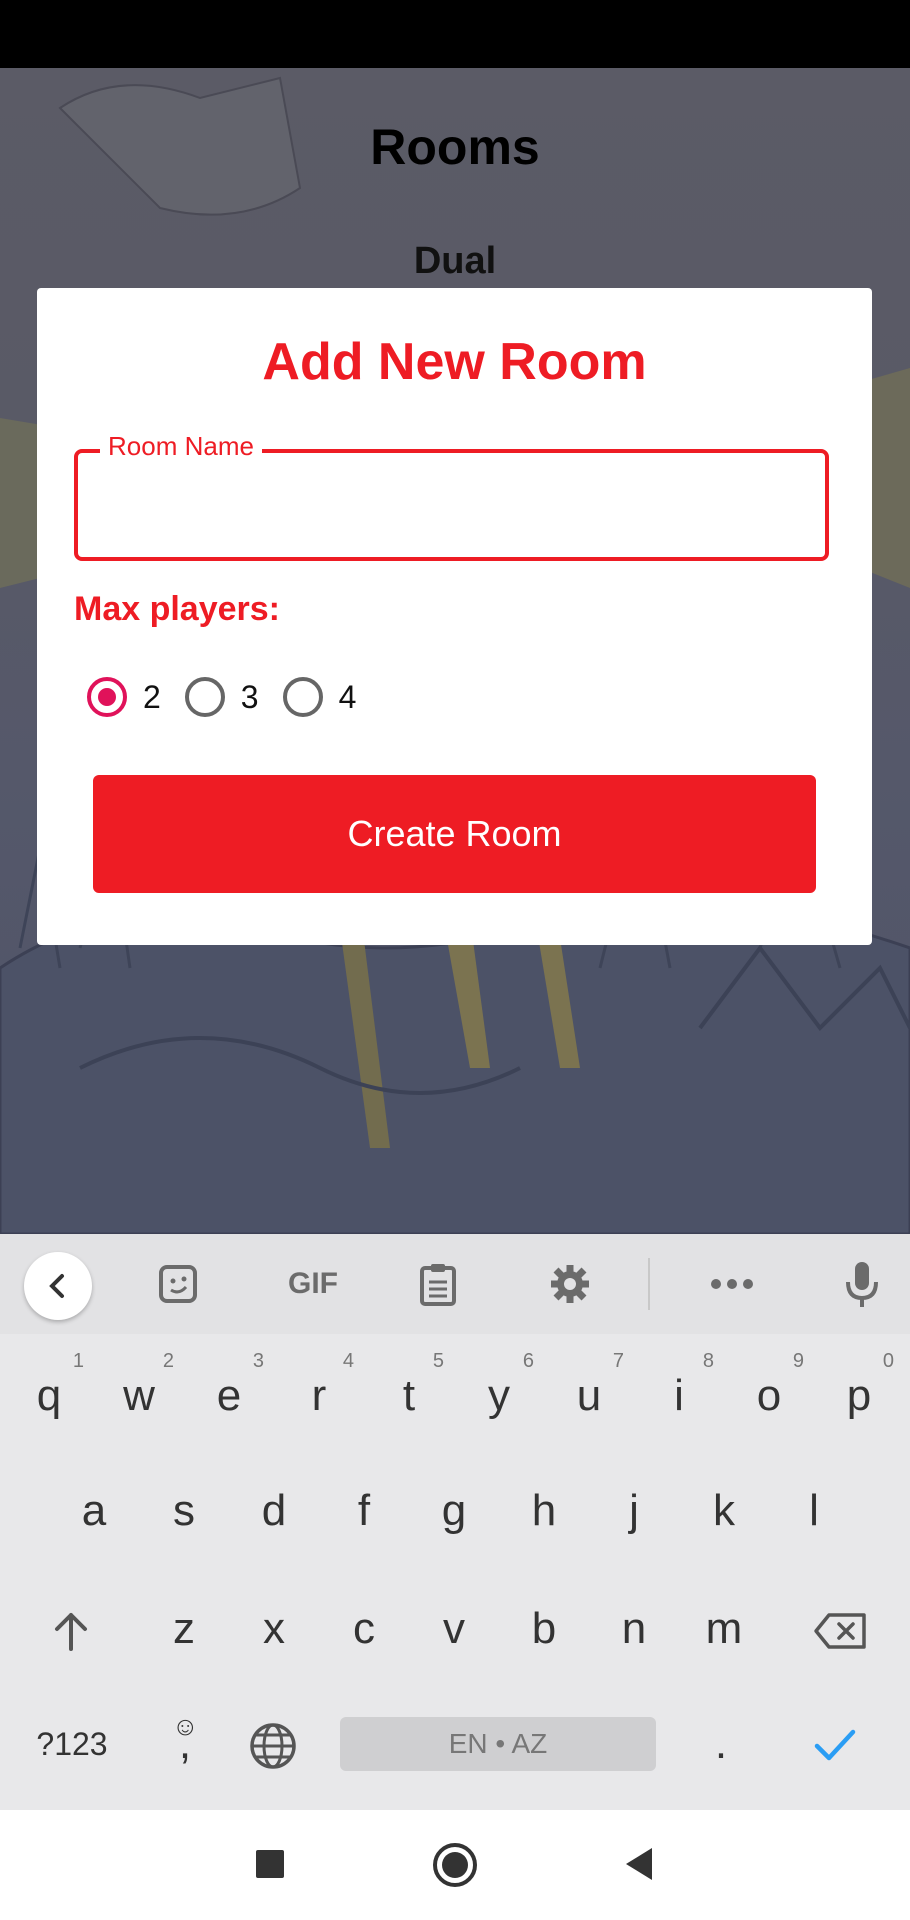 Image resolution: width=910 pixels, height=1920 pixels. What do you see at coordinates (453, 506) in the screenshot?
I see `room-name-input` at bounding box center [453, 506].